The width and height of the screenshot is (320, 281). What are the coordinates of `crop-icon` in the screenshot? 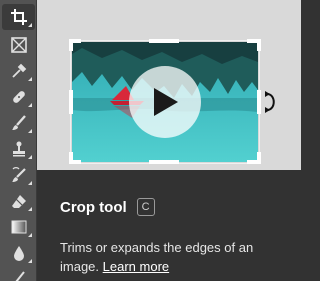 It's located at (18, 17).